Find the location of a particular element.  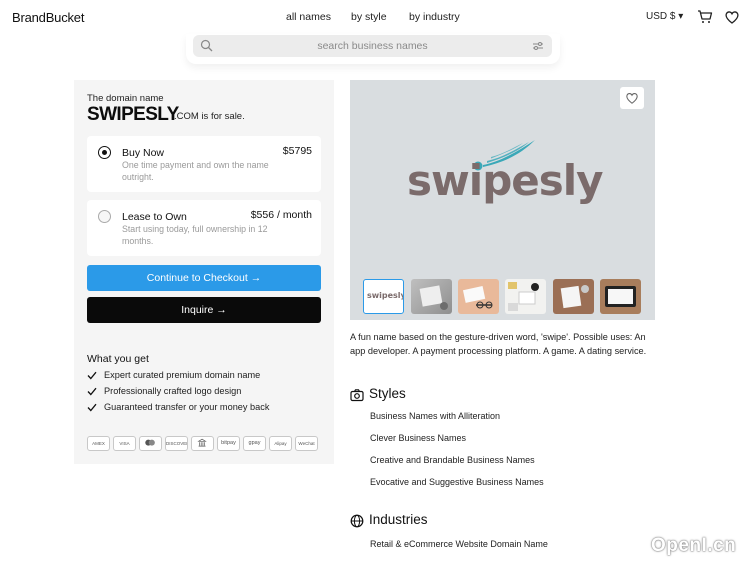

heart-icon is located at coordinates (632, 98).